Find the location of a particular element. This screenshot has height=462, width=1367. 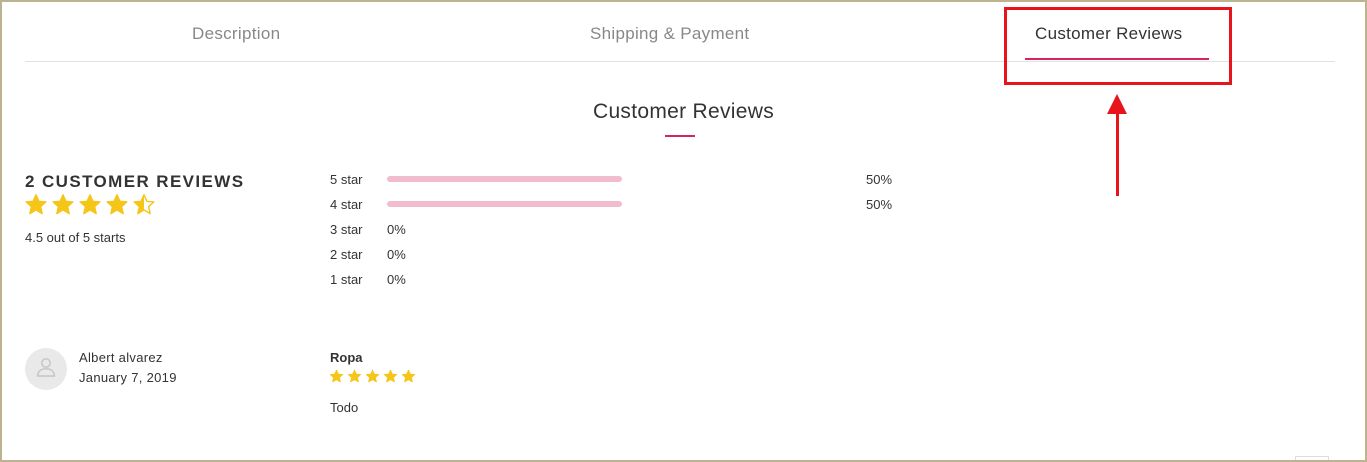

rating-row-label: 1 star is located at coordinates (346, 279).